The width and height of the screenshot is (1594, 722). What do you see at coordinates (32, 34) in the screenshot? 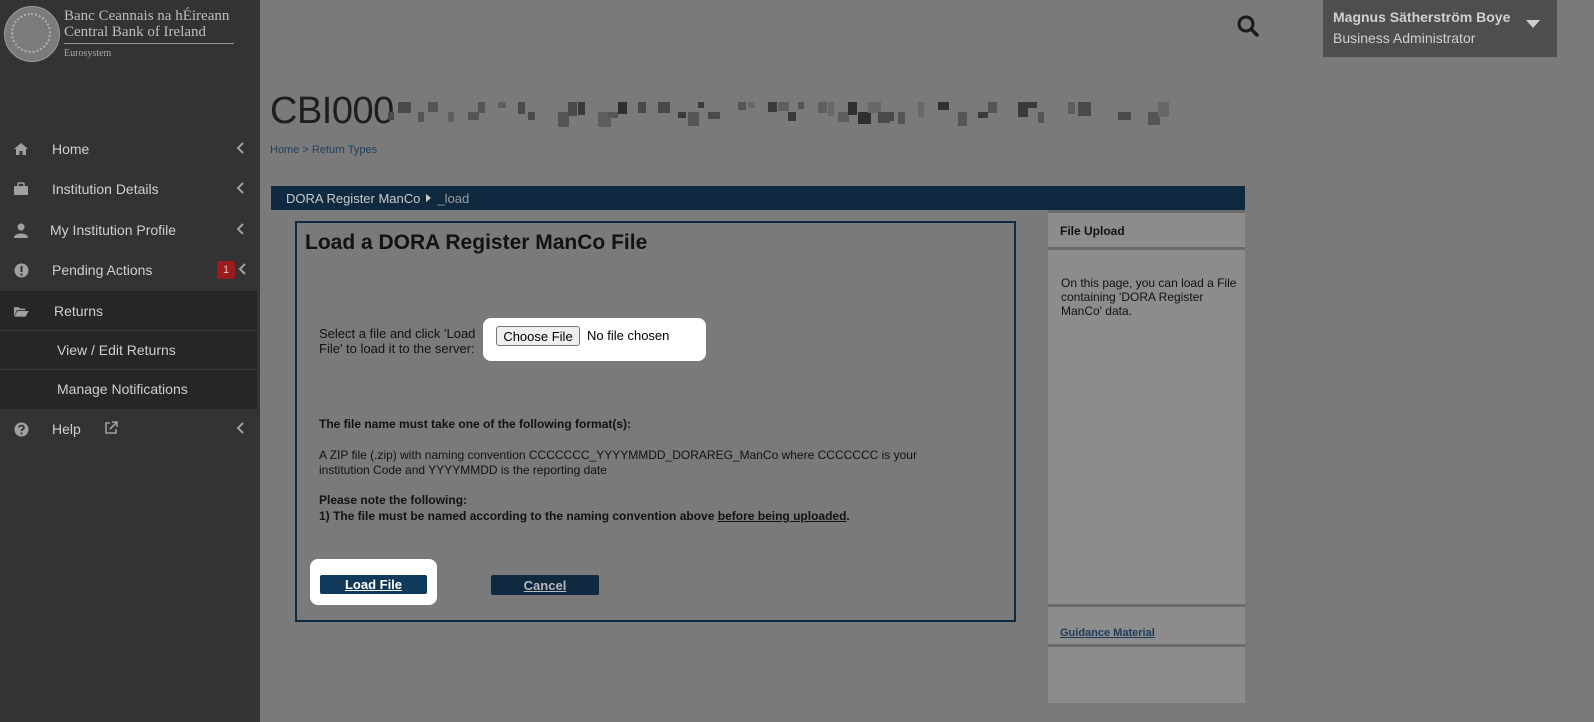
I see `seal-icon` at bounding box center [32, 34].